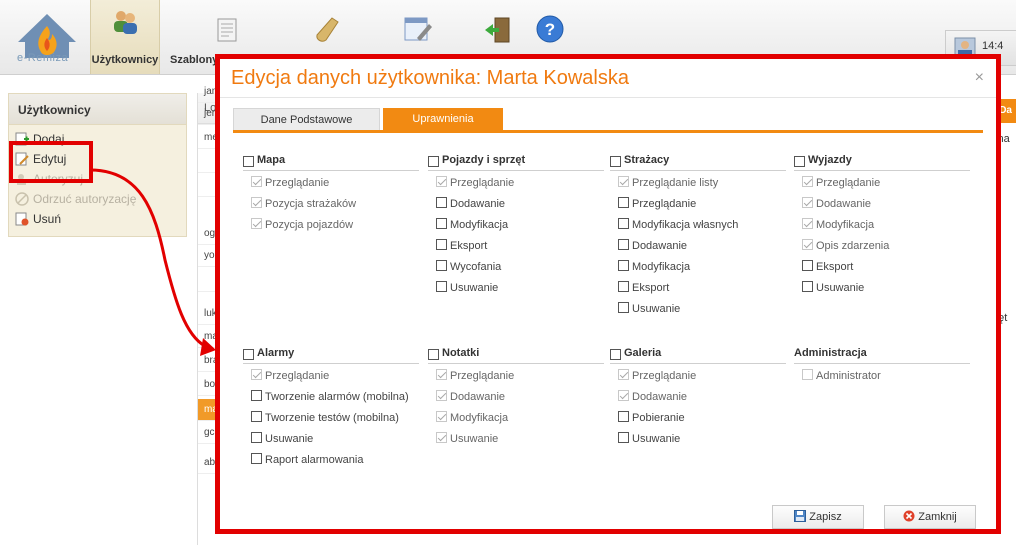  What do you see at coordinates (979, 78) in the screenshot?
I see `close-icon: ×` at bounding box center [979, 78].